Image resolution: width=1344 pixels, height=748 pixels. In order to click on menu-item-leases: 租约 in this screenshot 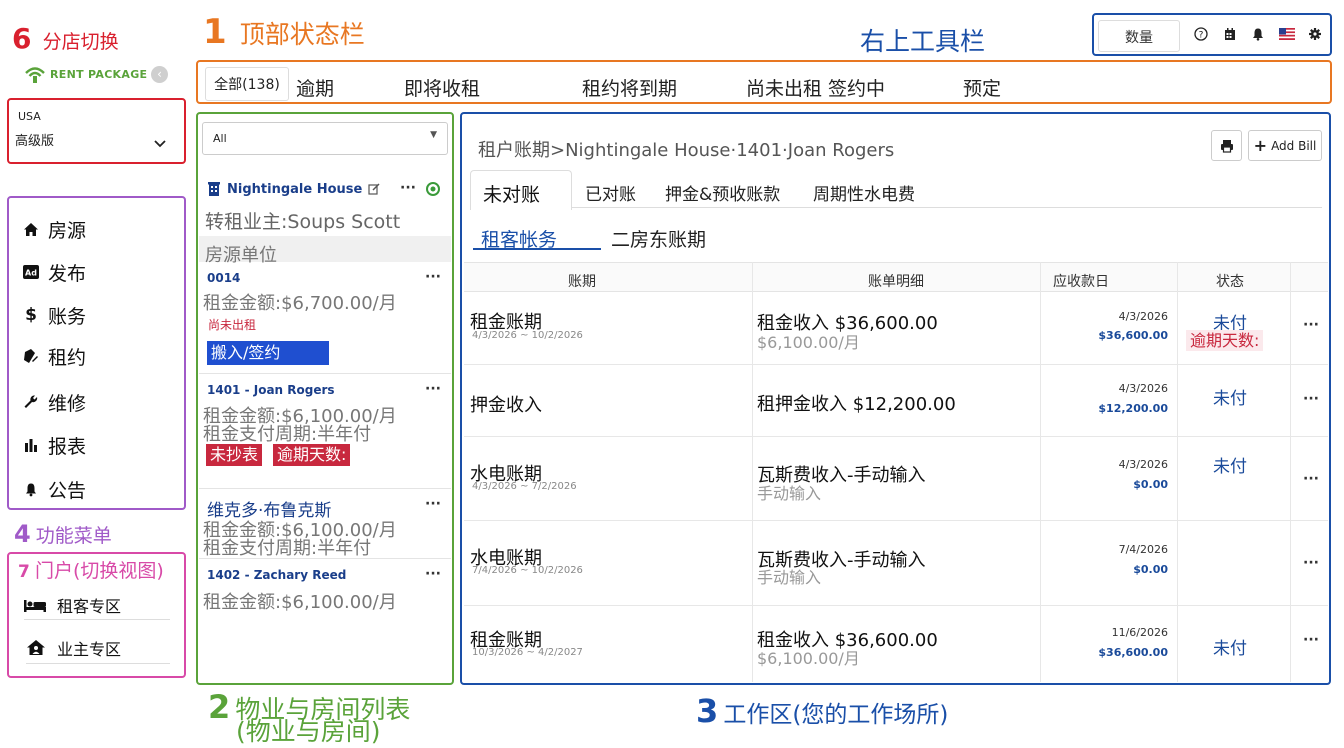, I will do `click(53, 356)`.